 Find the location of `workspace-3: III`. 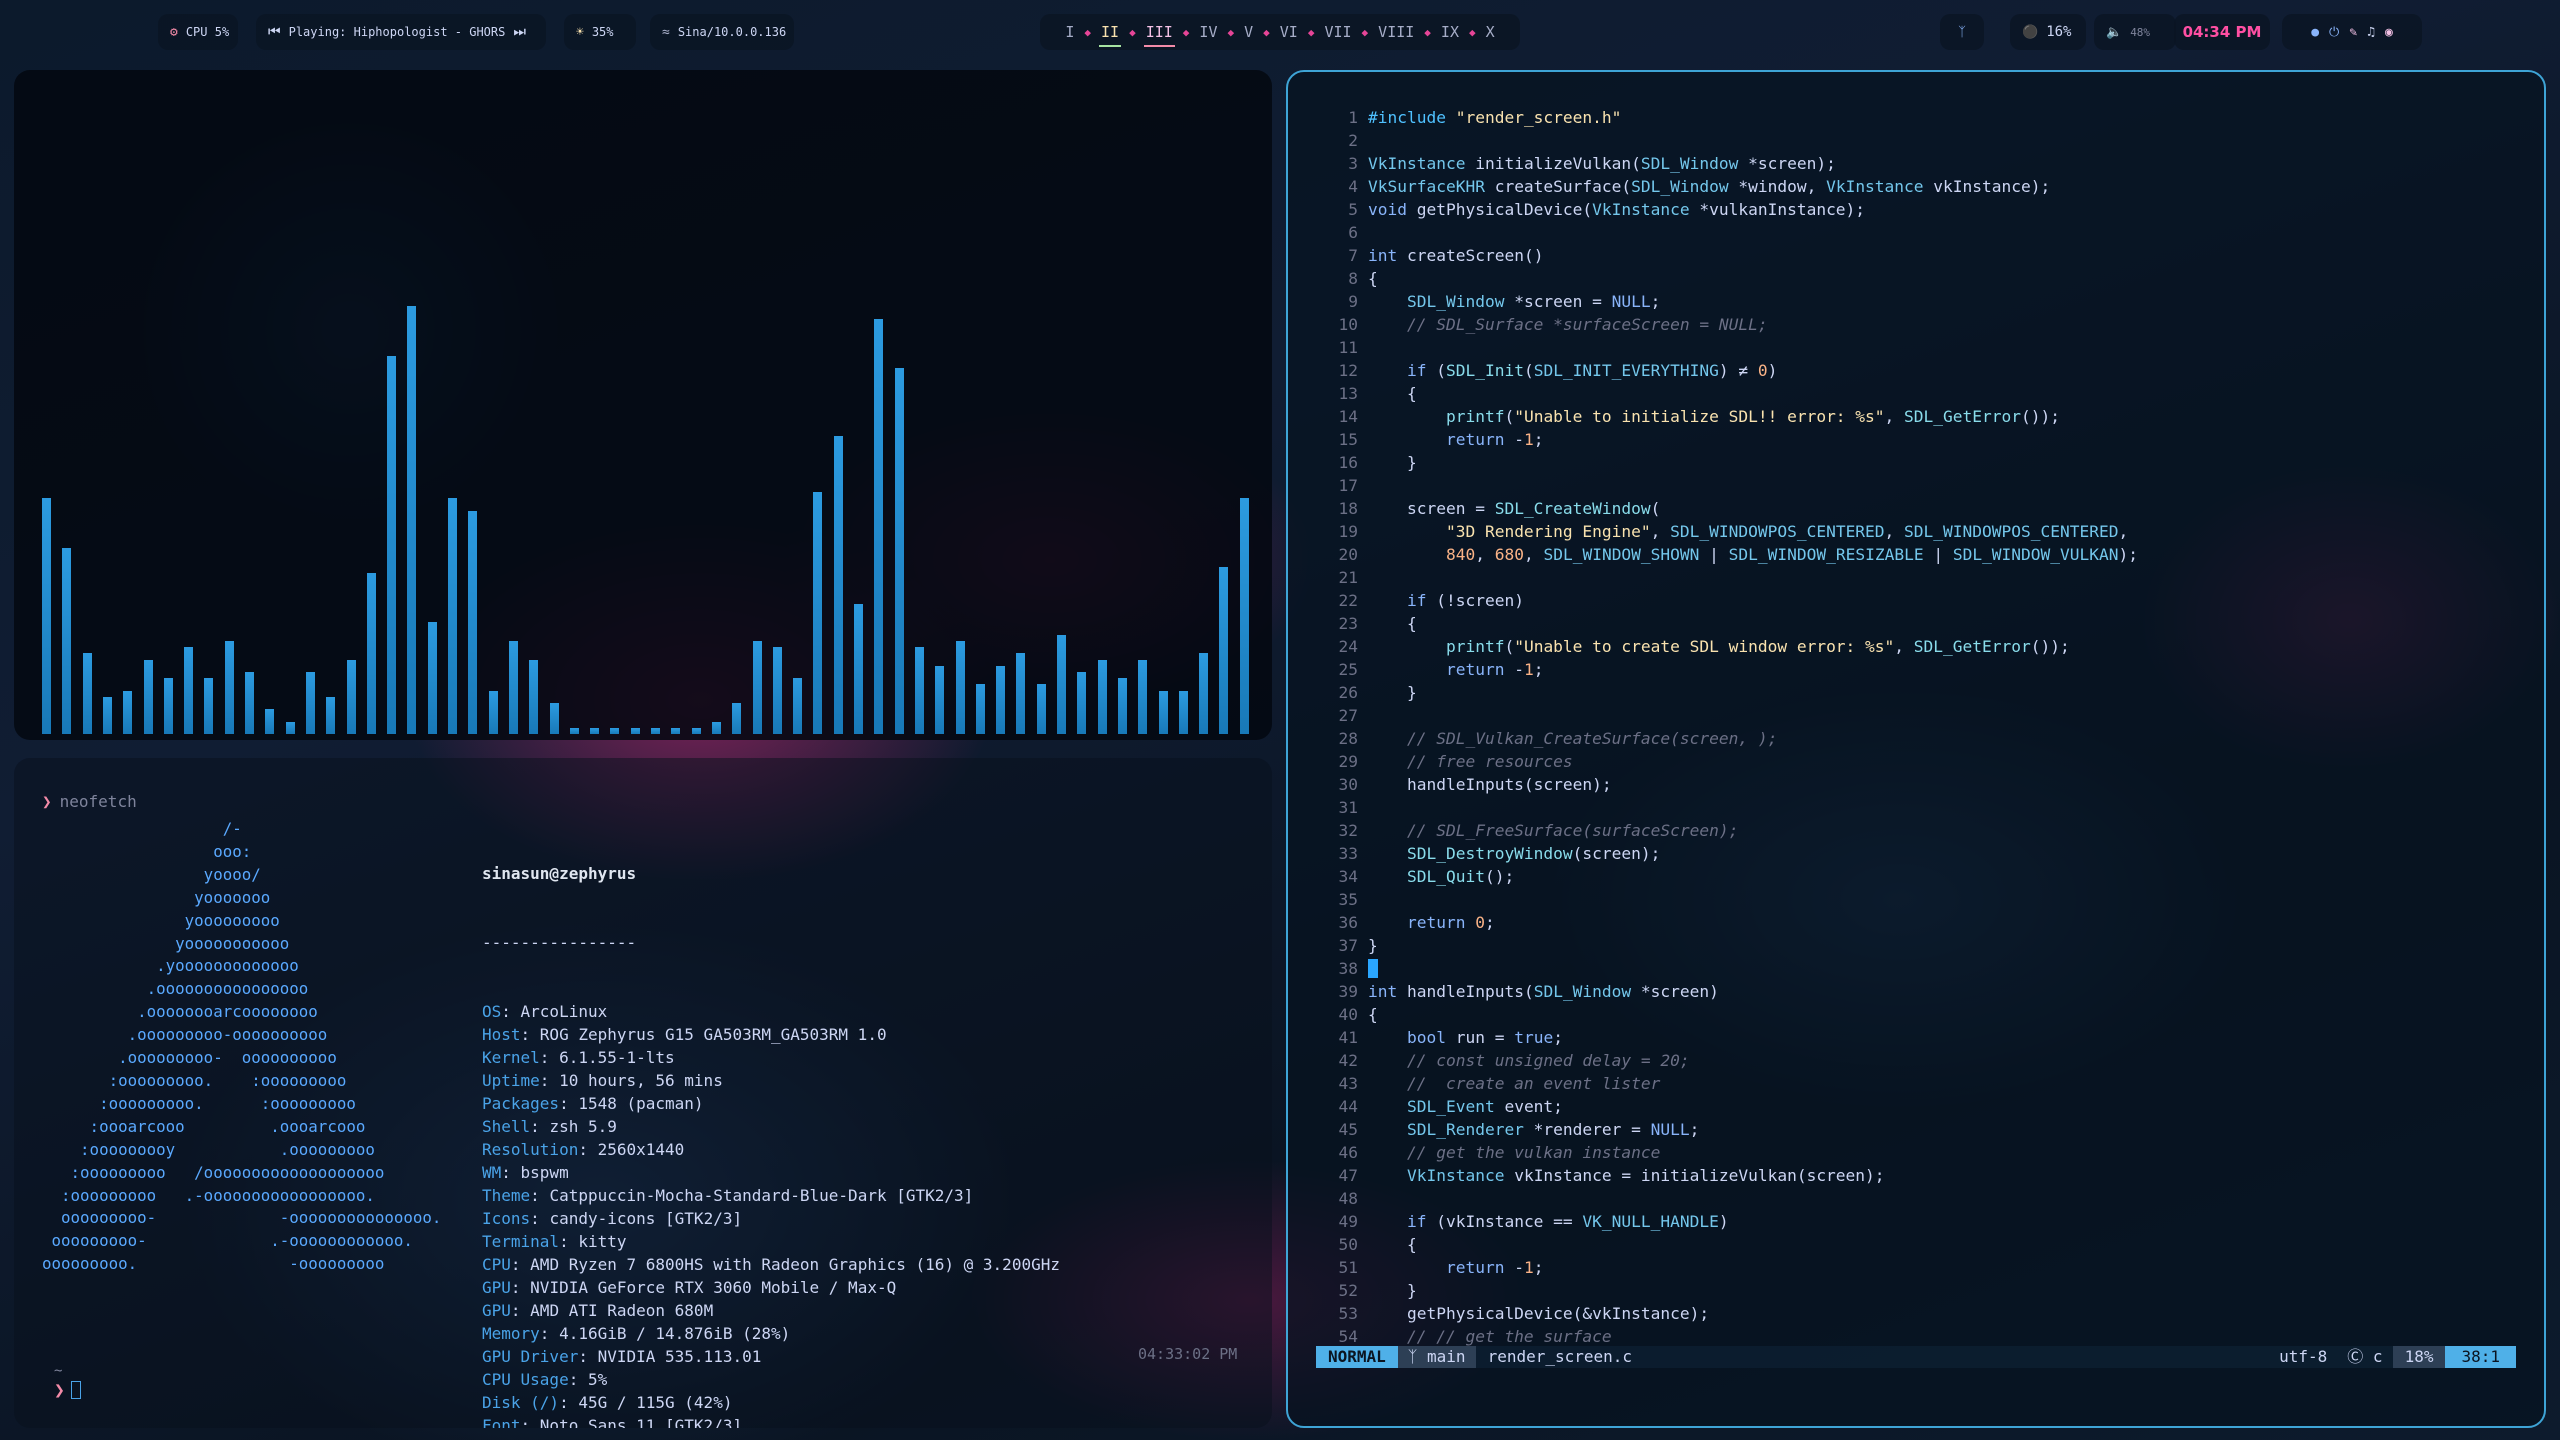

workspace-3: III is located at coordinates (1159, 35).